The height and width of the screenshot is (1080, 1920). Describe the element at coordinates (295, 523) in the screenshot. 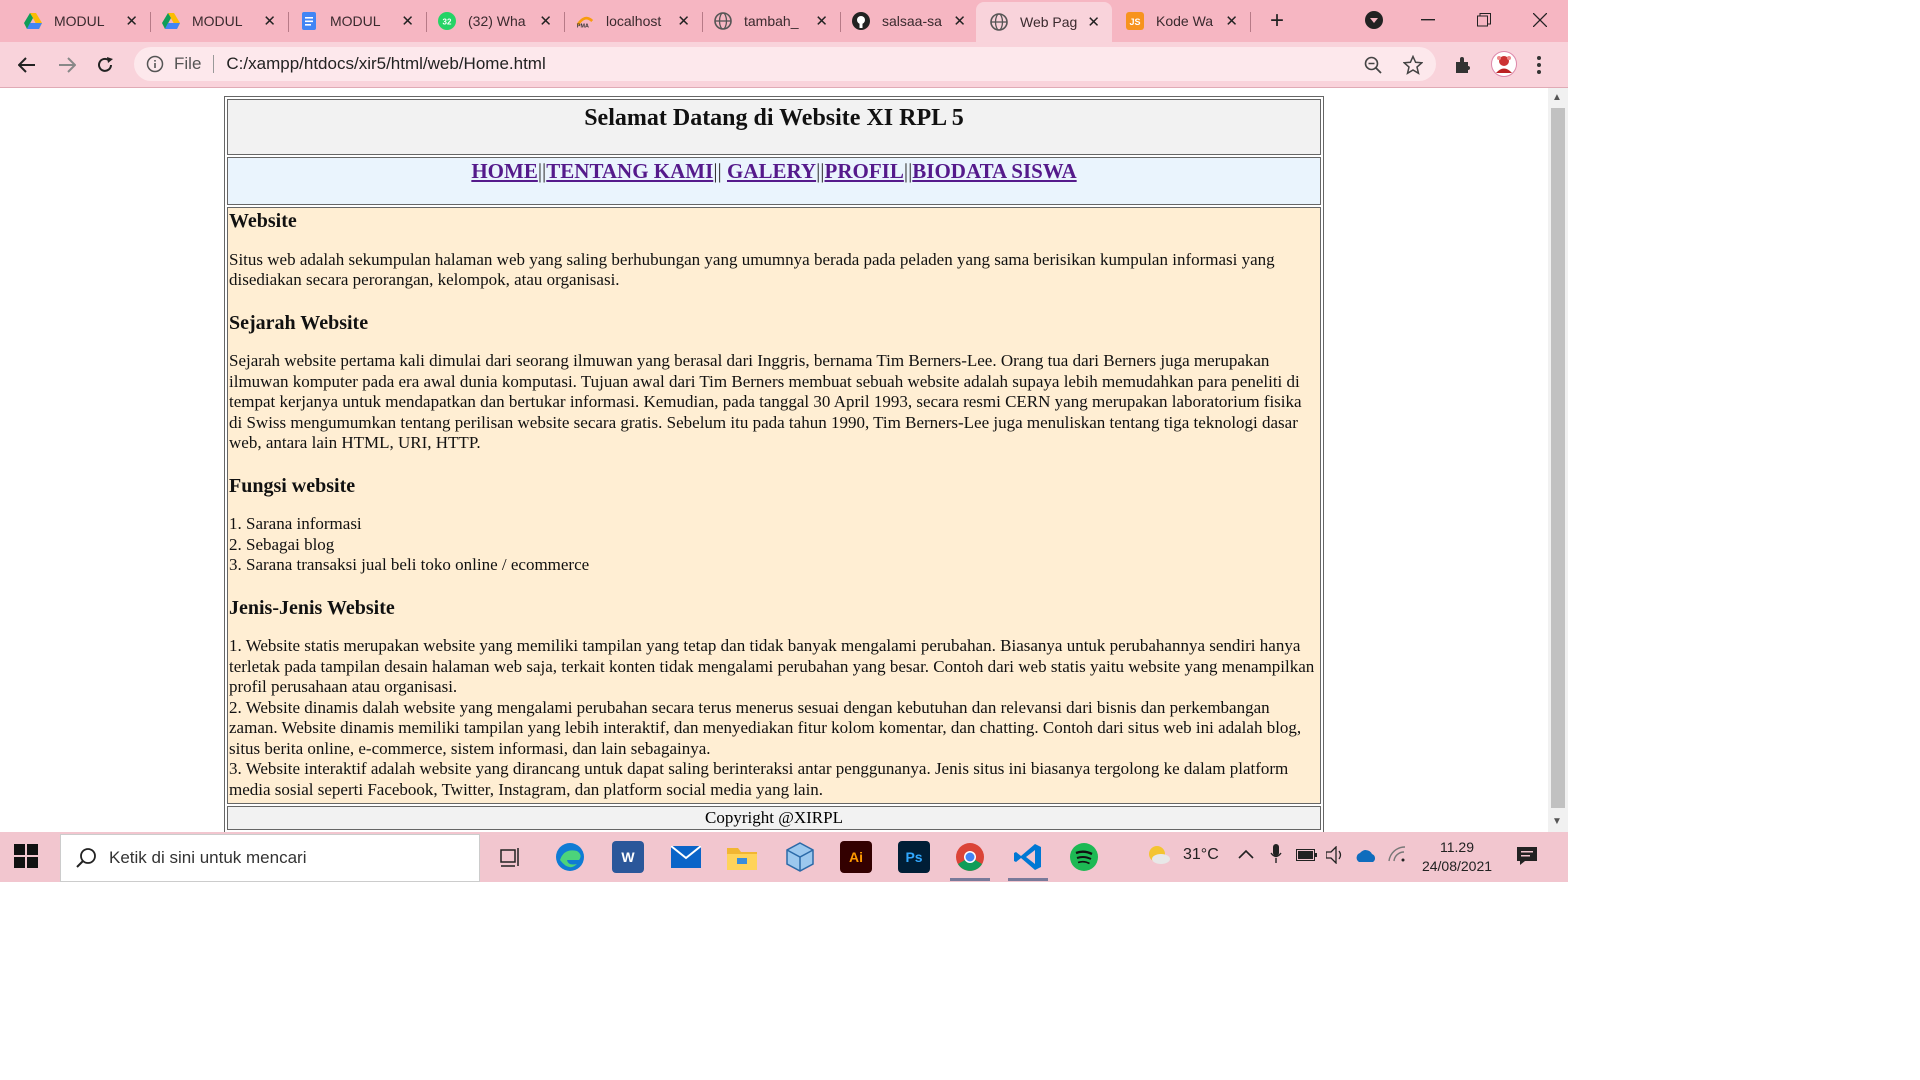

I see `list-item: 1. Sarana informasi` at that location.